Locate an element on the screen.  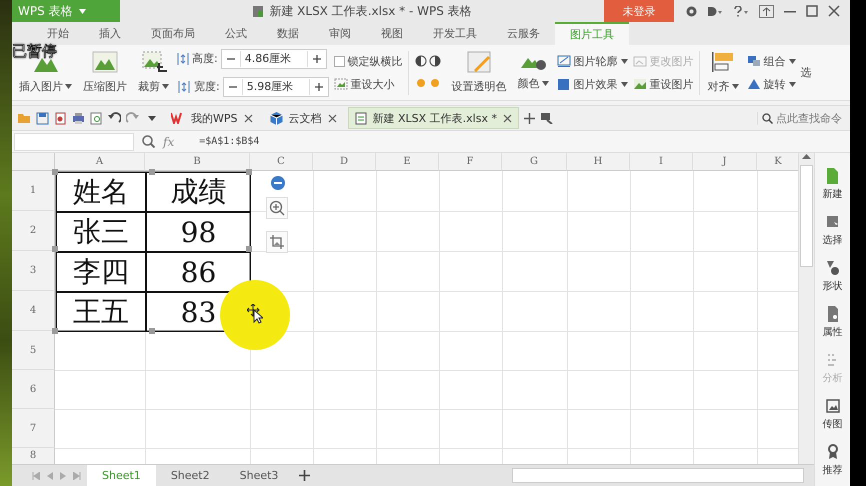
column-header: B is located at coordinates (197, 162).